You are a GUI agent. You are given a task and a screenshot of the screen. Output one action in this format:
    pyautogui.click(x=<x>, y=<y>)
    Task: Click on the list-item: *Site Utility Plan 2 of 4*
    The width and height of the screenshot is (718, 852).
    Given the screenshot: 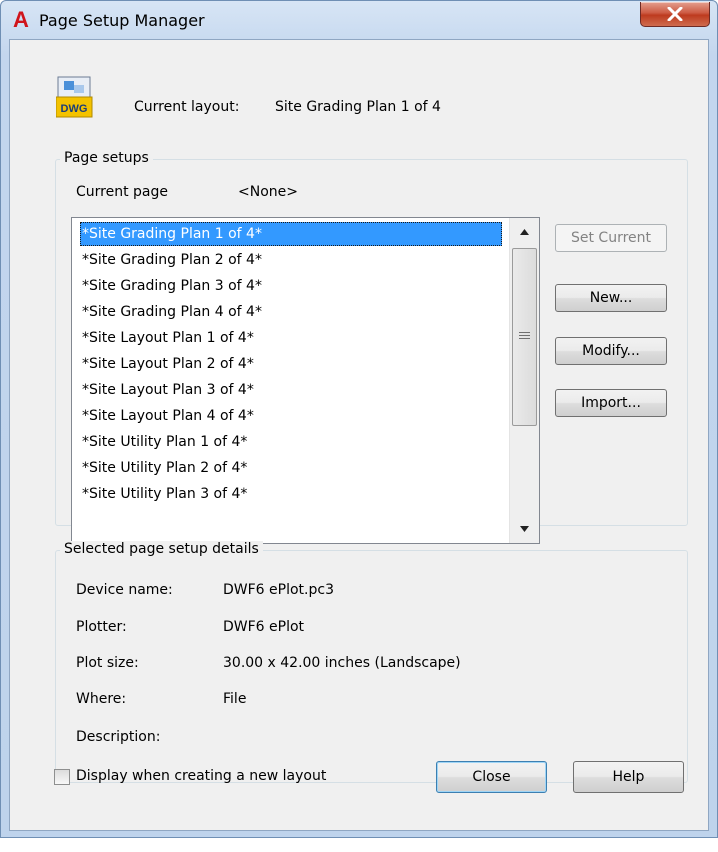 What is the action you would take?
    pyautogui.click(x=291, y=468)
    